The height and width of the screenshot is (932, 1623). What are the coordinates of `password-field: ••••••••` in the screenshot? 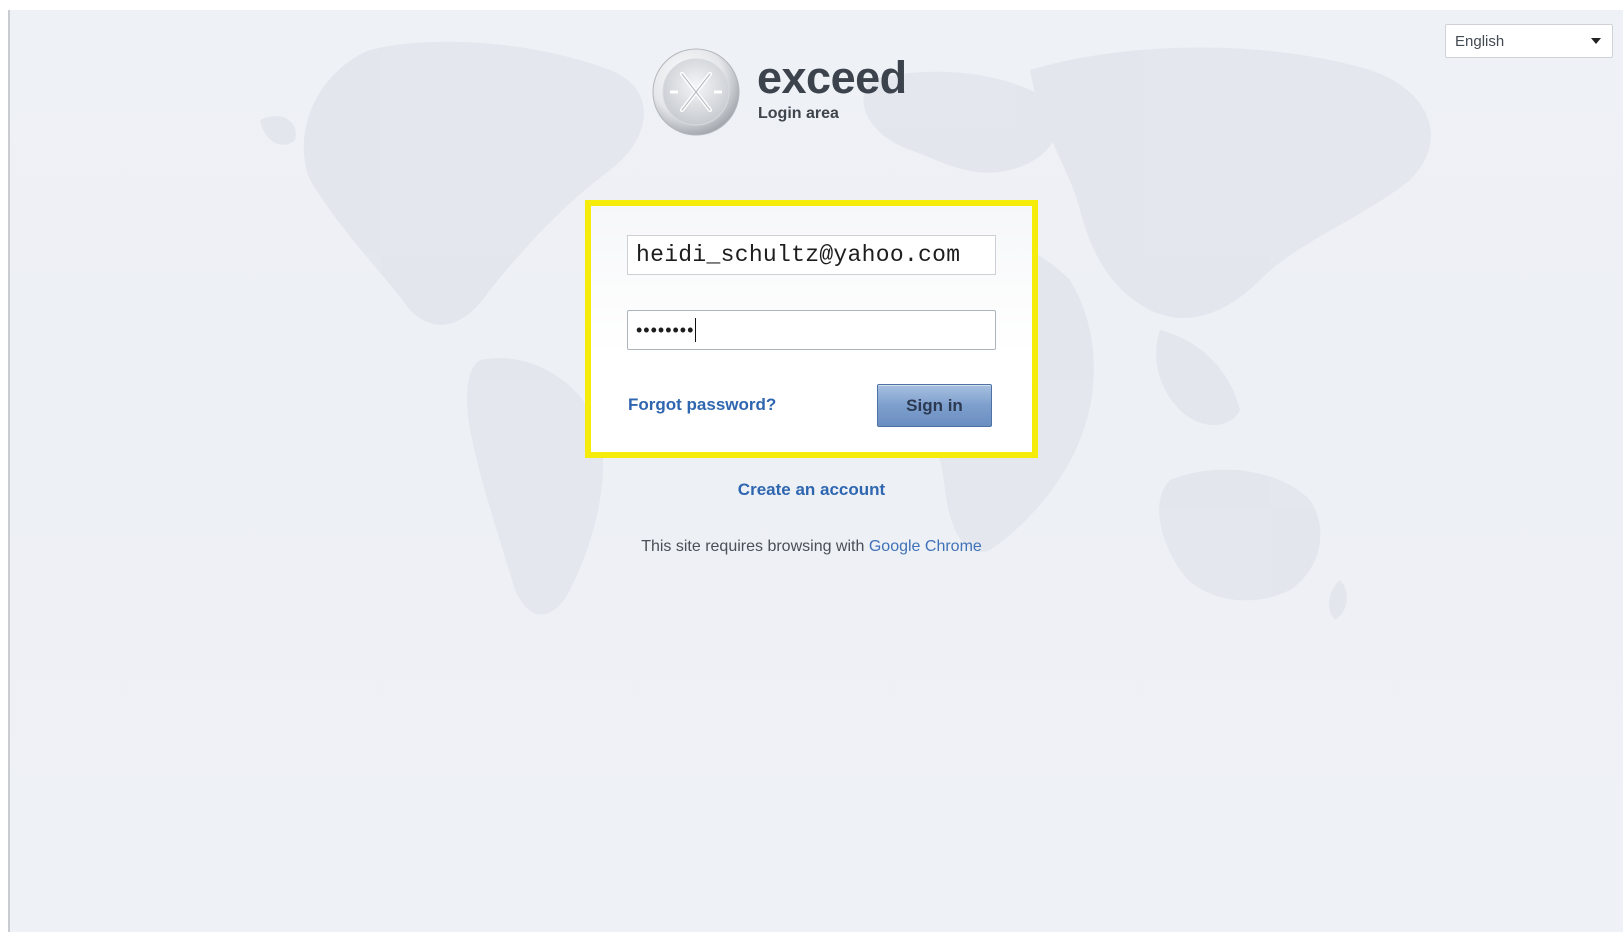 It's located at (811, 330).